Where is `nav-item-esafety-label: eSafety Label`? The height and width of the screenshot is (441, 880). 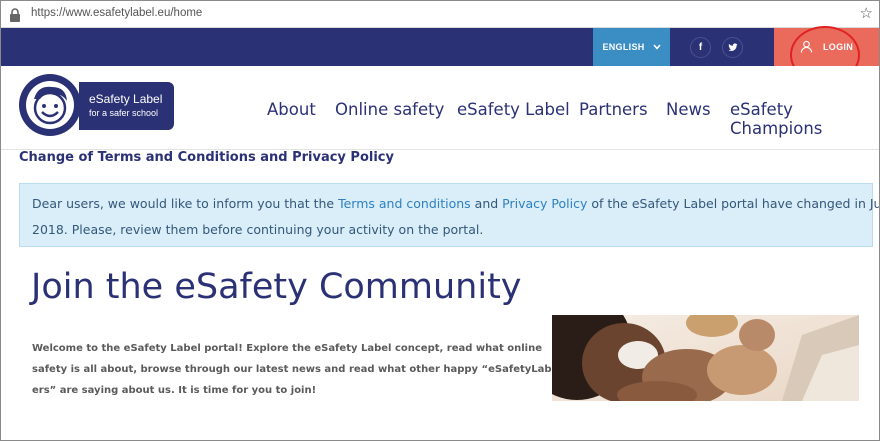 nav-item-esafety-label: eSafety Label is located at coordinates (513, 109).